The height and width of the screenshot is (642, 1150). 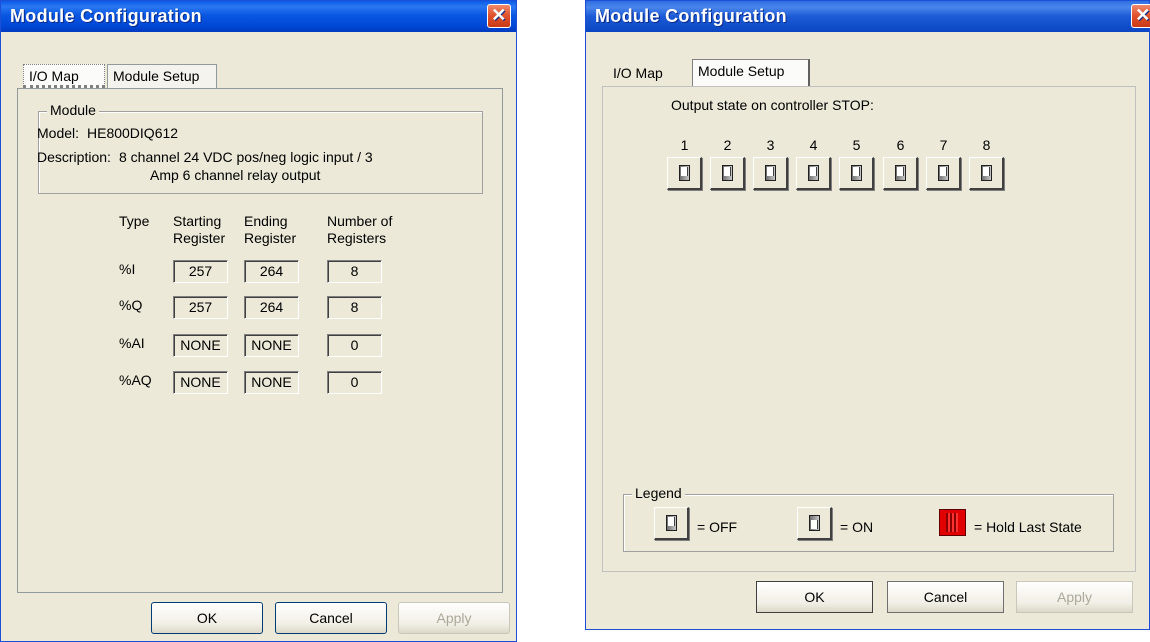 What do you see at coordinates (266, 221) in the screenshot?
I see `header-ending-line1: Ending` at bounding box center [266, 221].